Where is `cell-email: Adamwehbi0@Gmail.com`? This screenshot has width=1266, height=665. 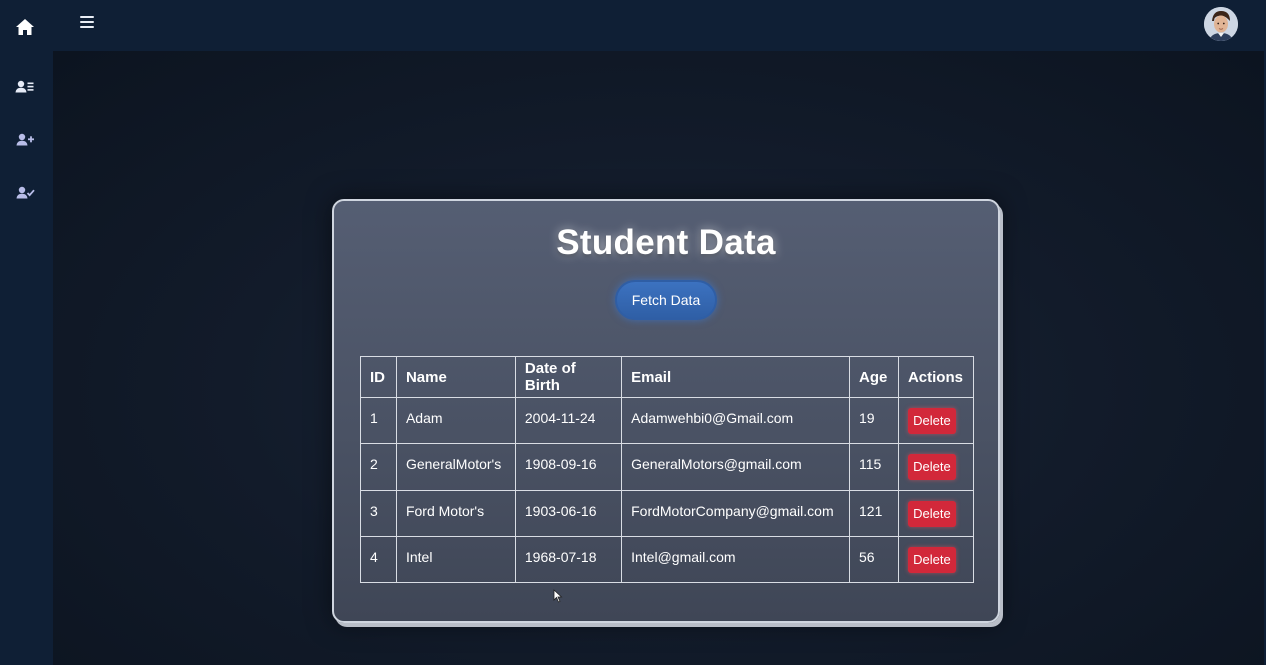 cell-email: Adamwehbi0@Gmail.com is located at coordinates (735, 420).